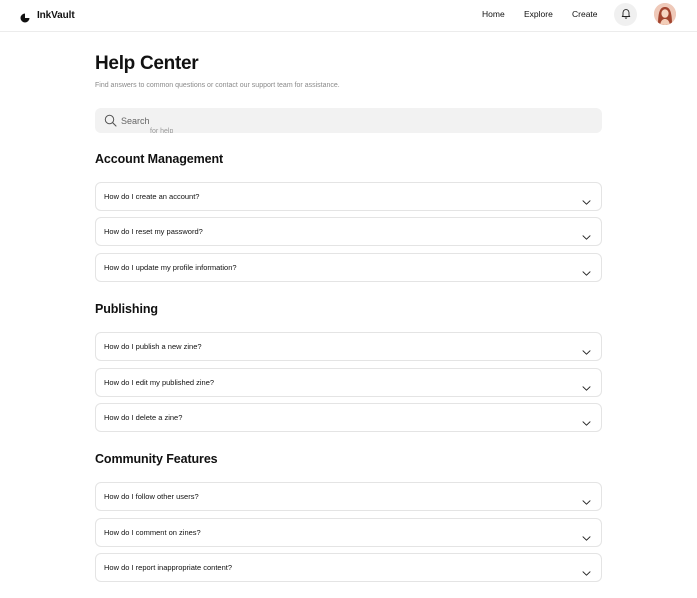 The width and height of the screenshot is (697, 598). What do you see at coordinates (348, 417) in the screenshot?
I see `faq-item: How do I delete a zine?` at bounding box center [348, 417].